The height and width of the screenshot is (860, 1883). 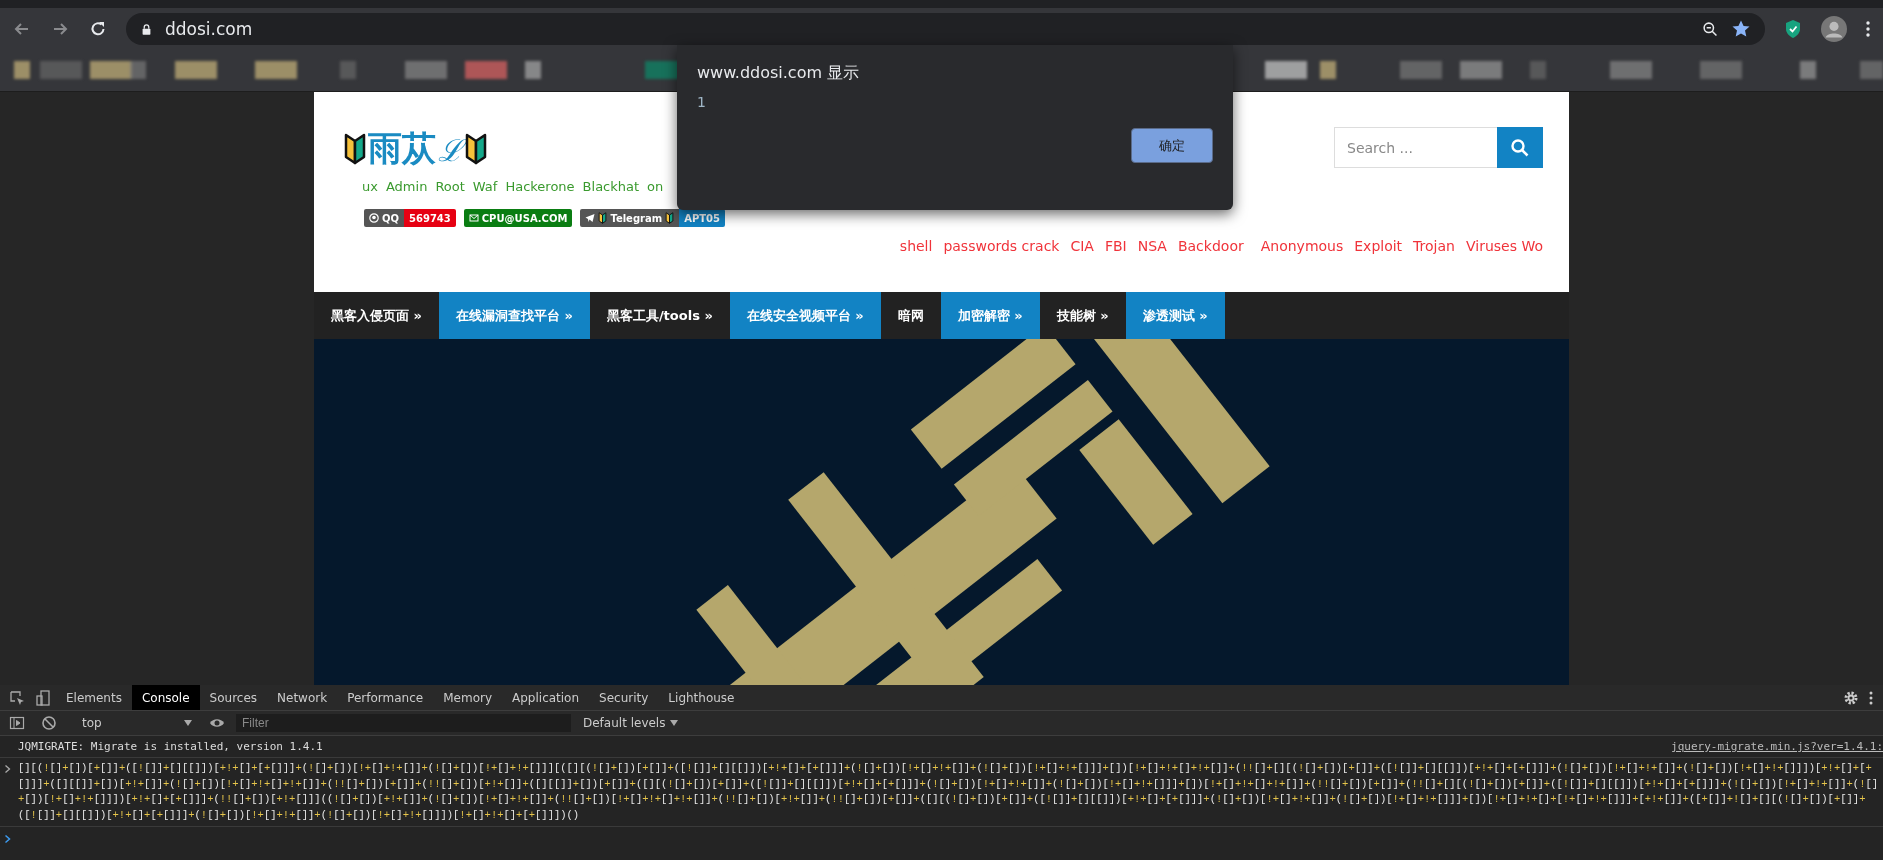 What do you see at coordinates (805, 315) in the screenshot?
I see `nav-menu-item: 在线安全视频平台 »` at bounding box center [805, 315].